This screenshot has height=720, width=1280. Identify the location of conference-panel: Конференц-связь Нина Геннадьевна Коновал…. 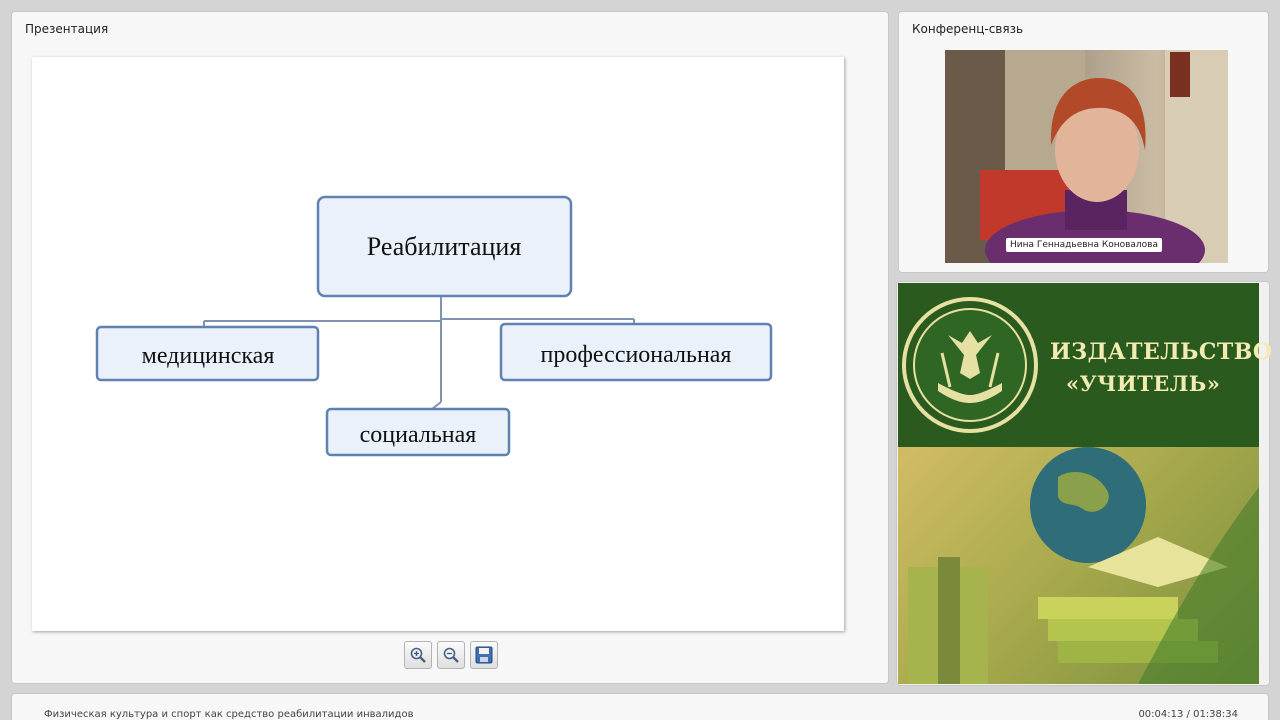
(1083, 142).